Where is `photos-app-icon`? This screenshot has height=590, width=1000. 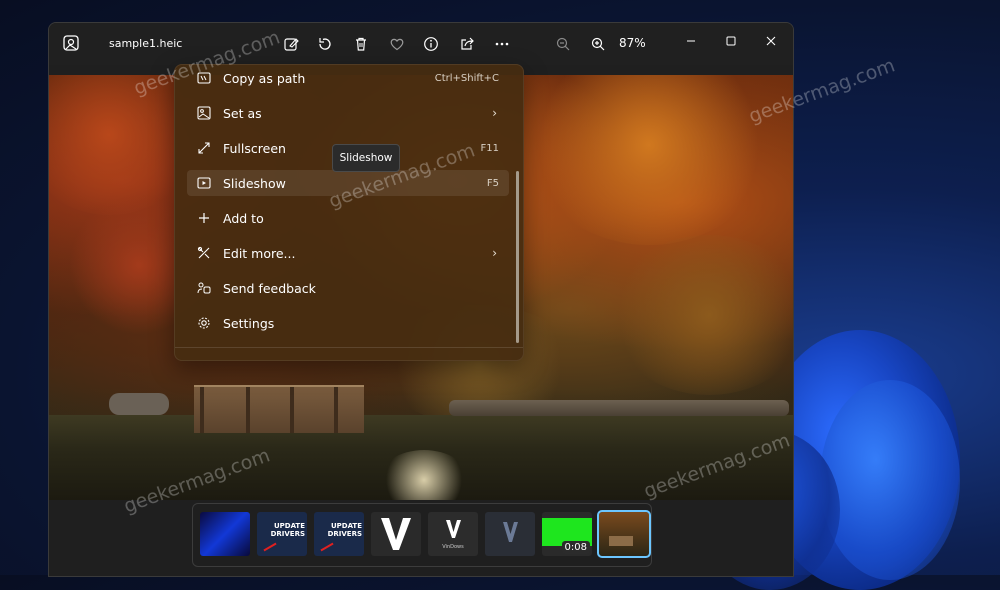
photos-app-icon is located at coordinates (71, 43).